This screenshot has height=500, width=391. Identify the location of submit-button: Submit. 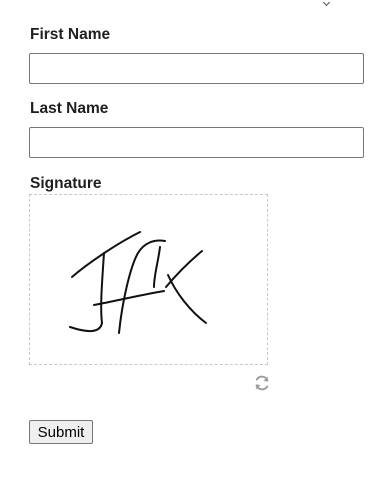
(61, 432).